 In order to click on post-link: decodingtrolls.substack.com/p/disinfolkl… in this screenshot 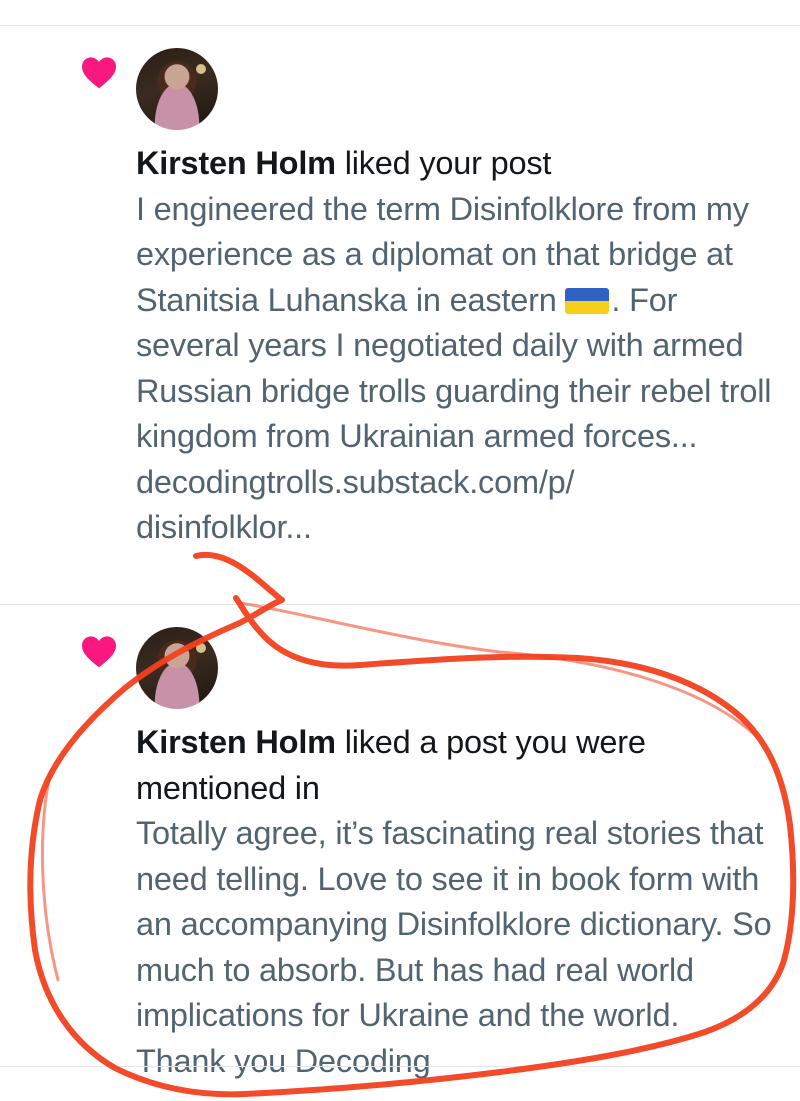, I will do `click(456, 505)`.